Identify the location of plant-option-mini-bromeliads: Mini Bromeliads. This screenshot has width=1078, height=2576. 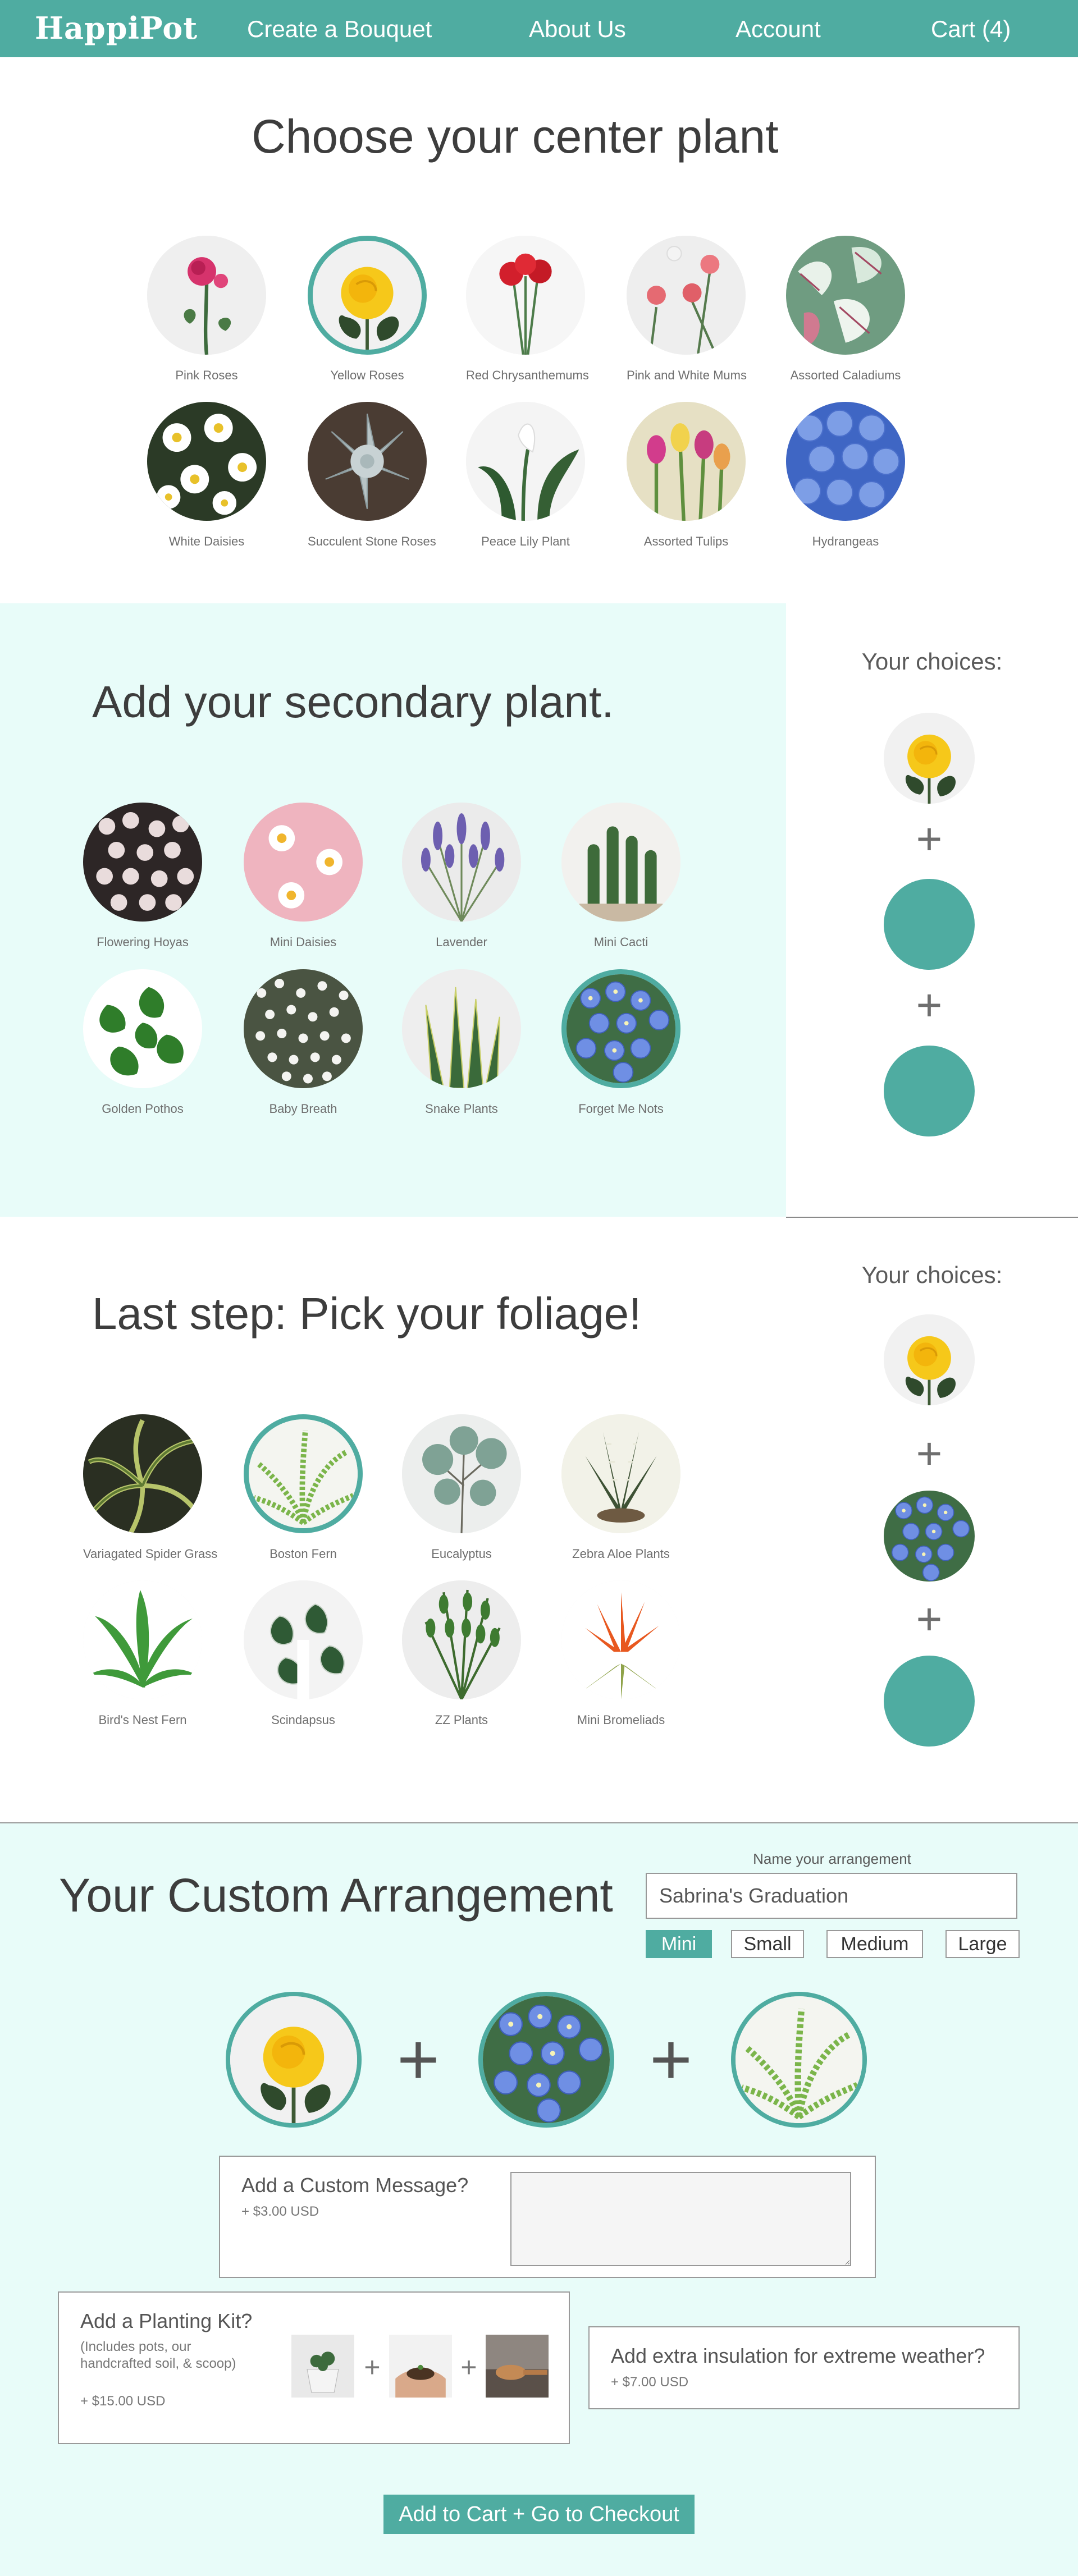
(620, 1653).